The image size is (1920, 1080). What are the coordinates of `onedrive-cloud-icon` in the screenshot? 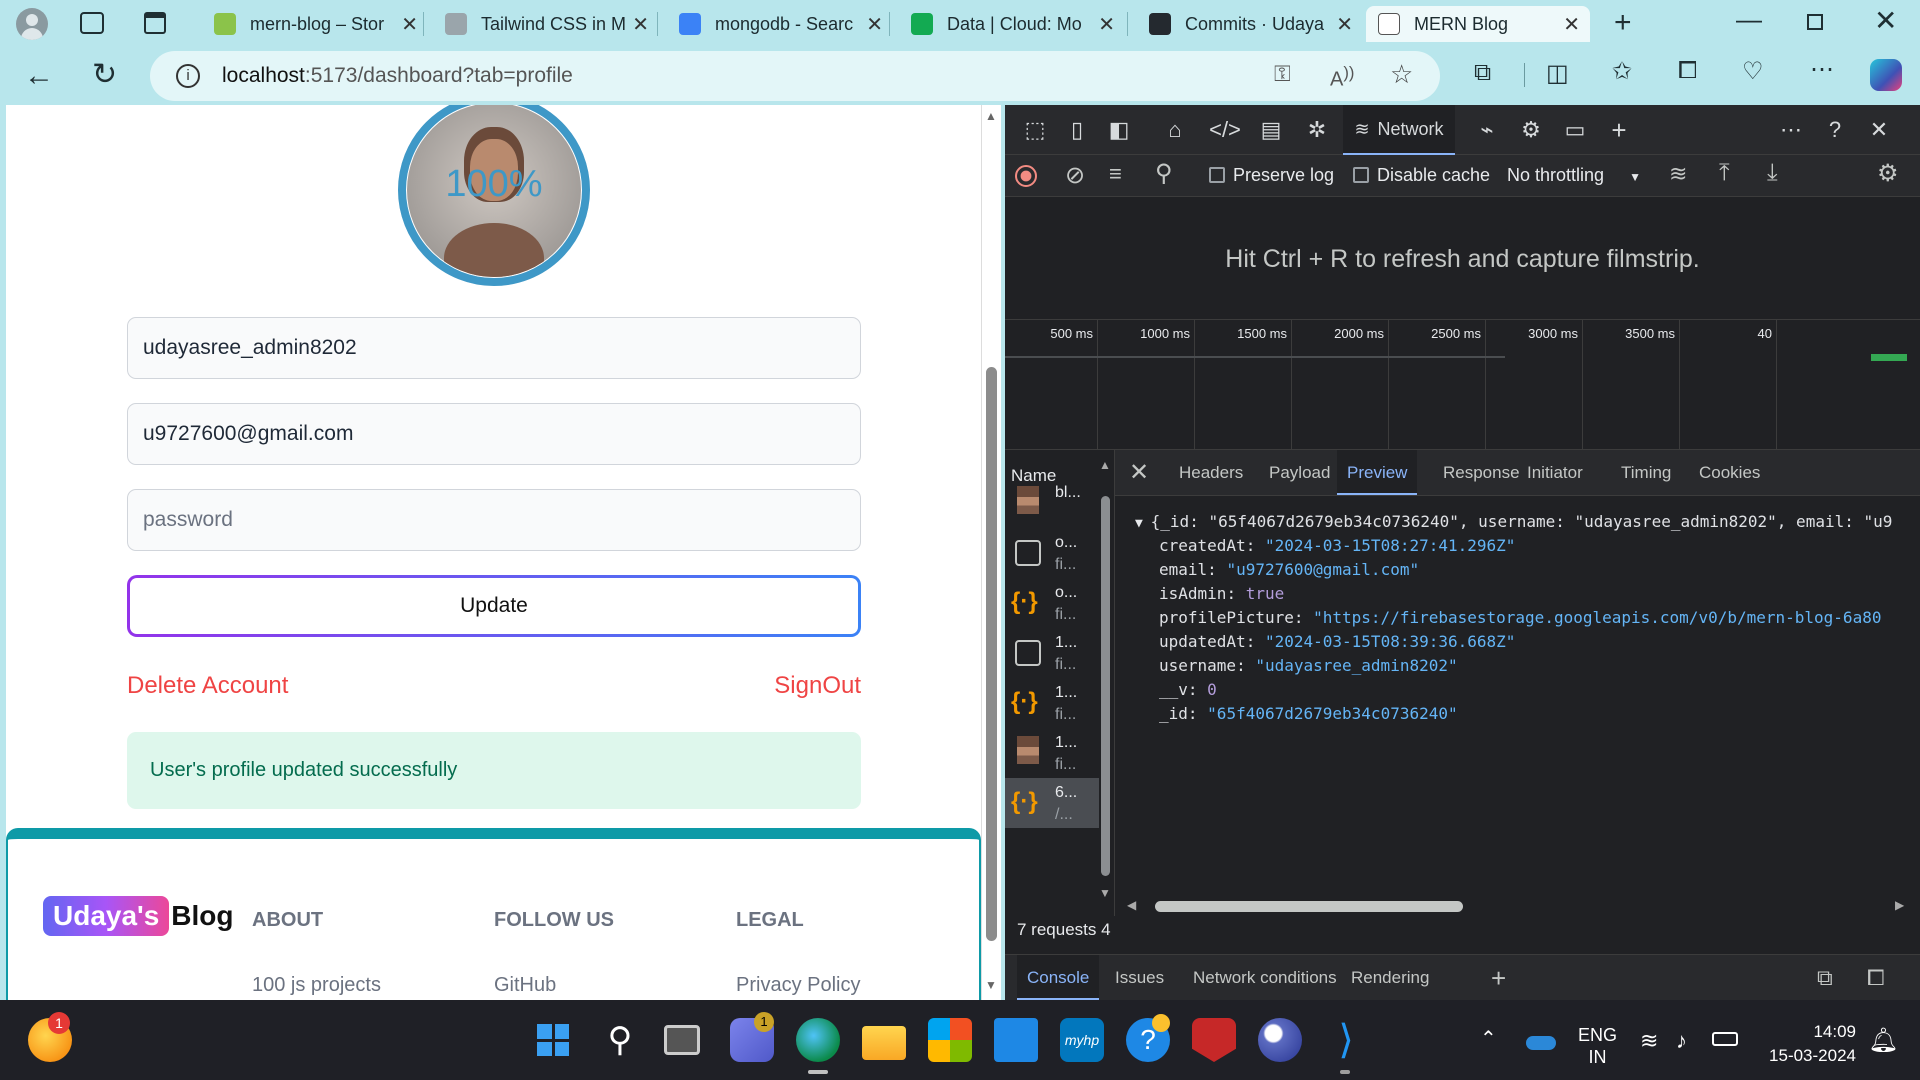 It's located at (1541, 1043).